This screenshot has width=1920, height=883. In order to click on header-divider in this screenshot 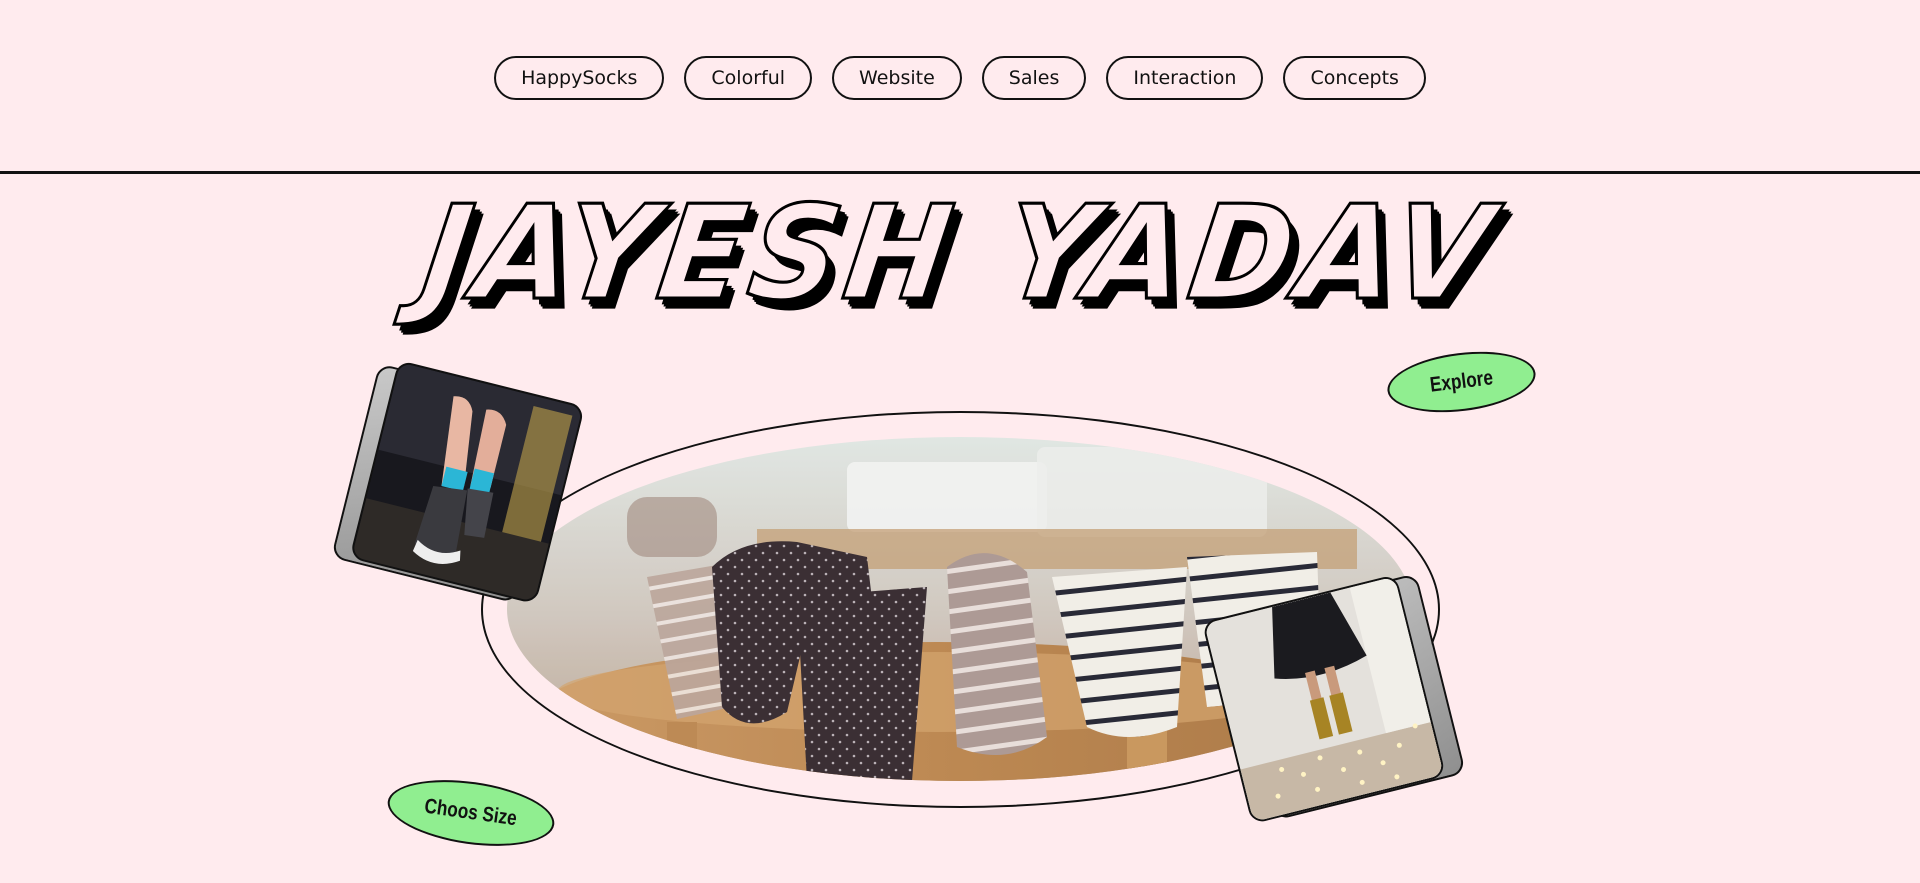, I will do `click(960, 172)`.